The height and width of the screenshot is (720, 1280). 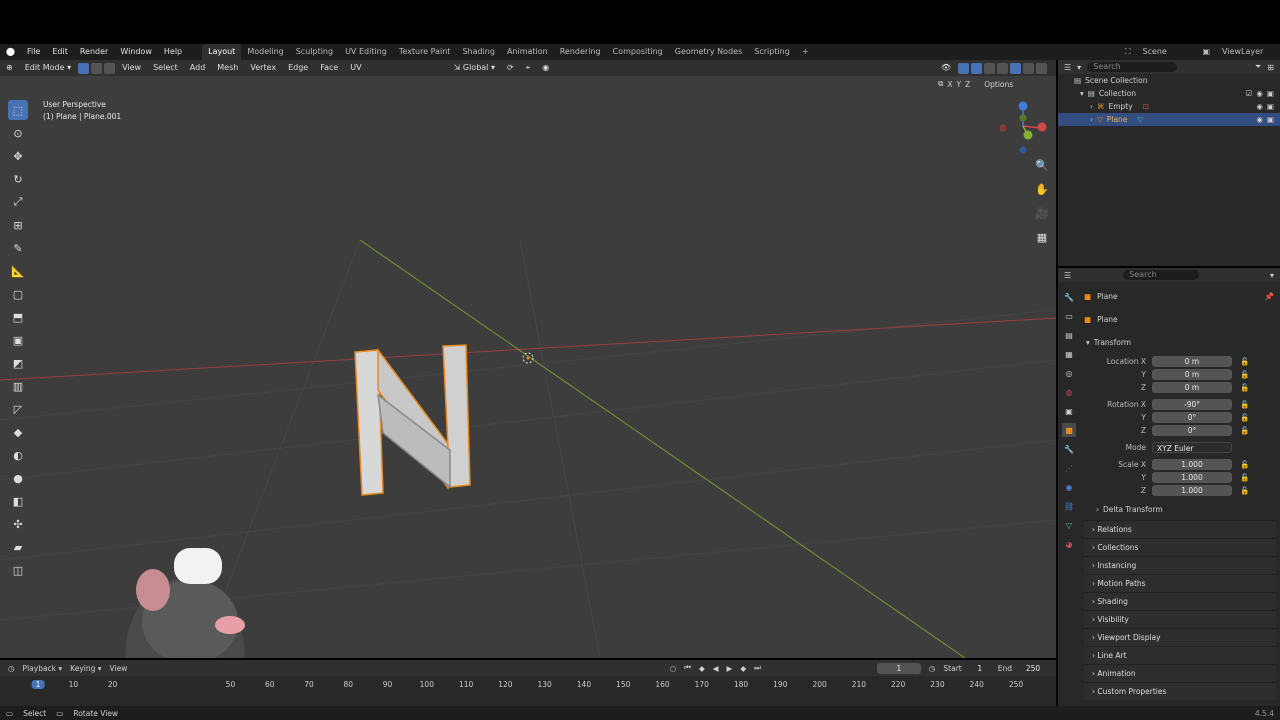 I want to click on transform-panel-header: ▾ Transform, so click(x=1180, y=342).